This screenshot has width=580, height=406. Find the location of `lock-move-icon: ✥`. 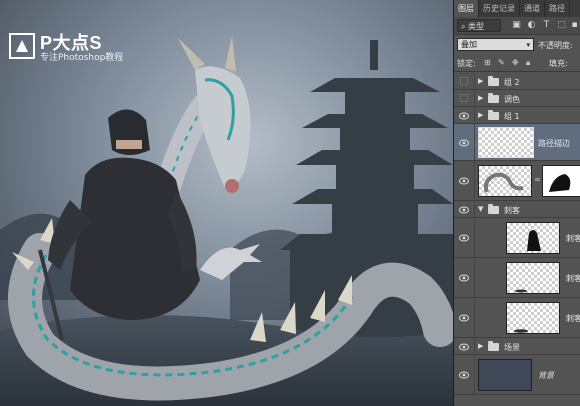

lock-move-icon: ✥ is located at coordinates (515, 62).